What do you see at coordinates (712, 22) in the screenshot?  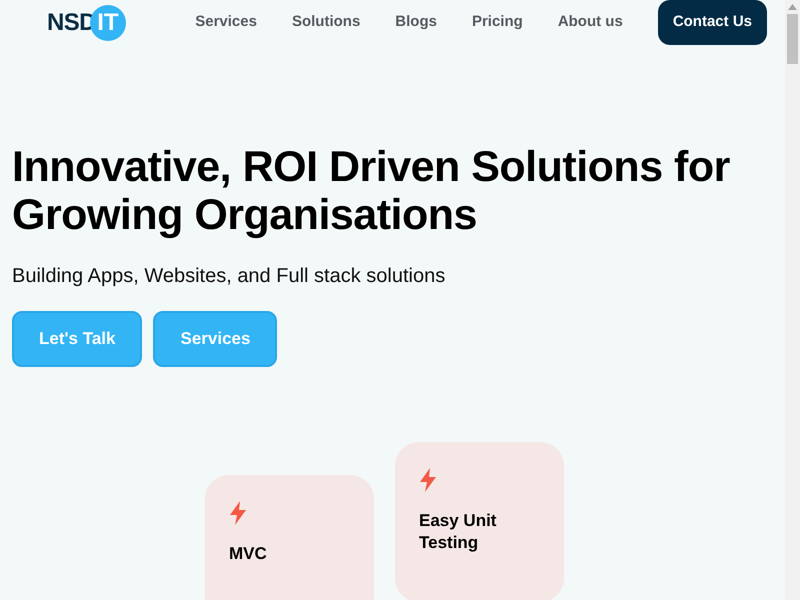 I see `contact-button: Contact Us` at bounding box center [712, 22].